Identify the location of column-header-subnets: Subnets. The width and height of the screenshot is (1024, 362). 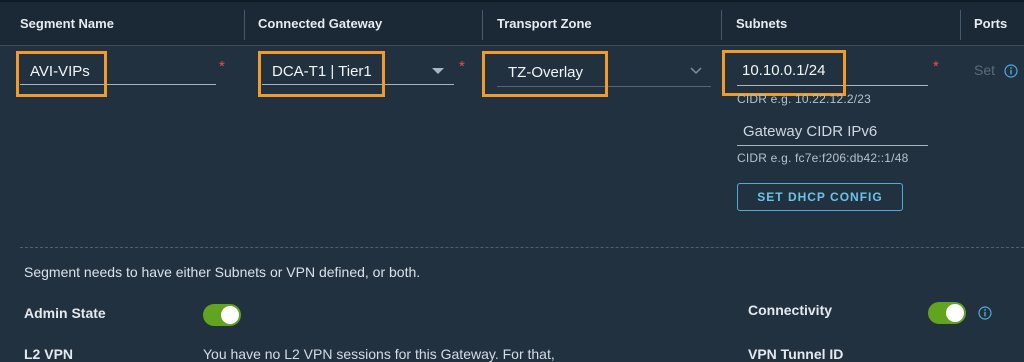
(761, 22).